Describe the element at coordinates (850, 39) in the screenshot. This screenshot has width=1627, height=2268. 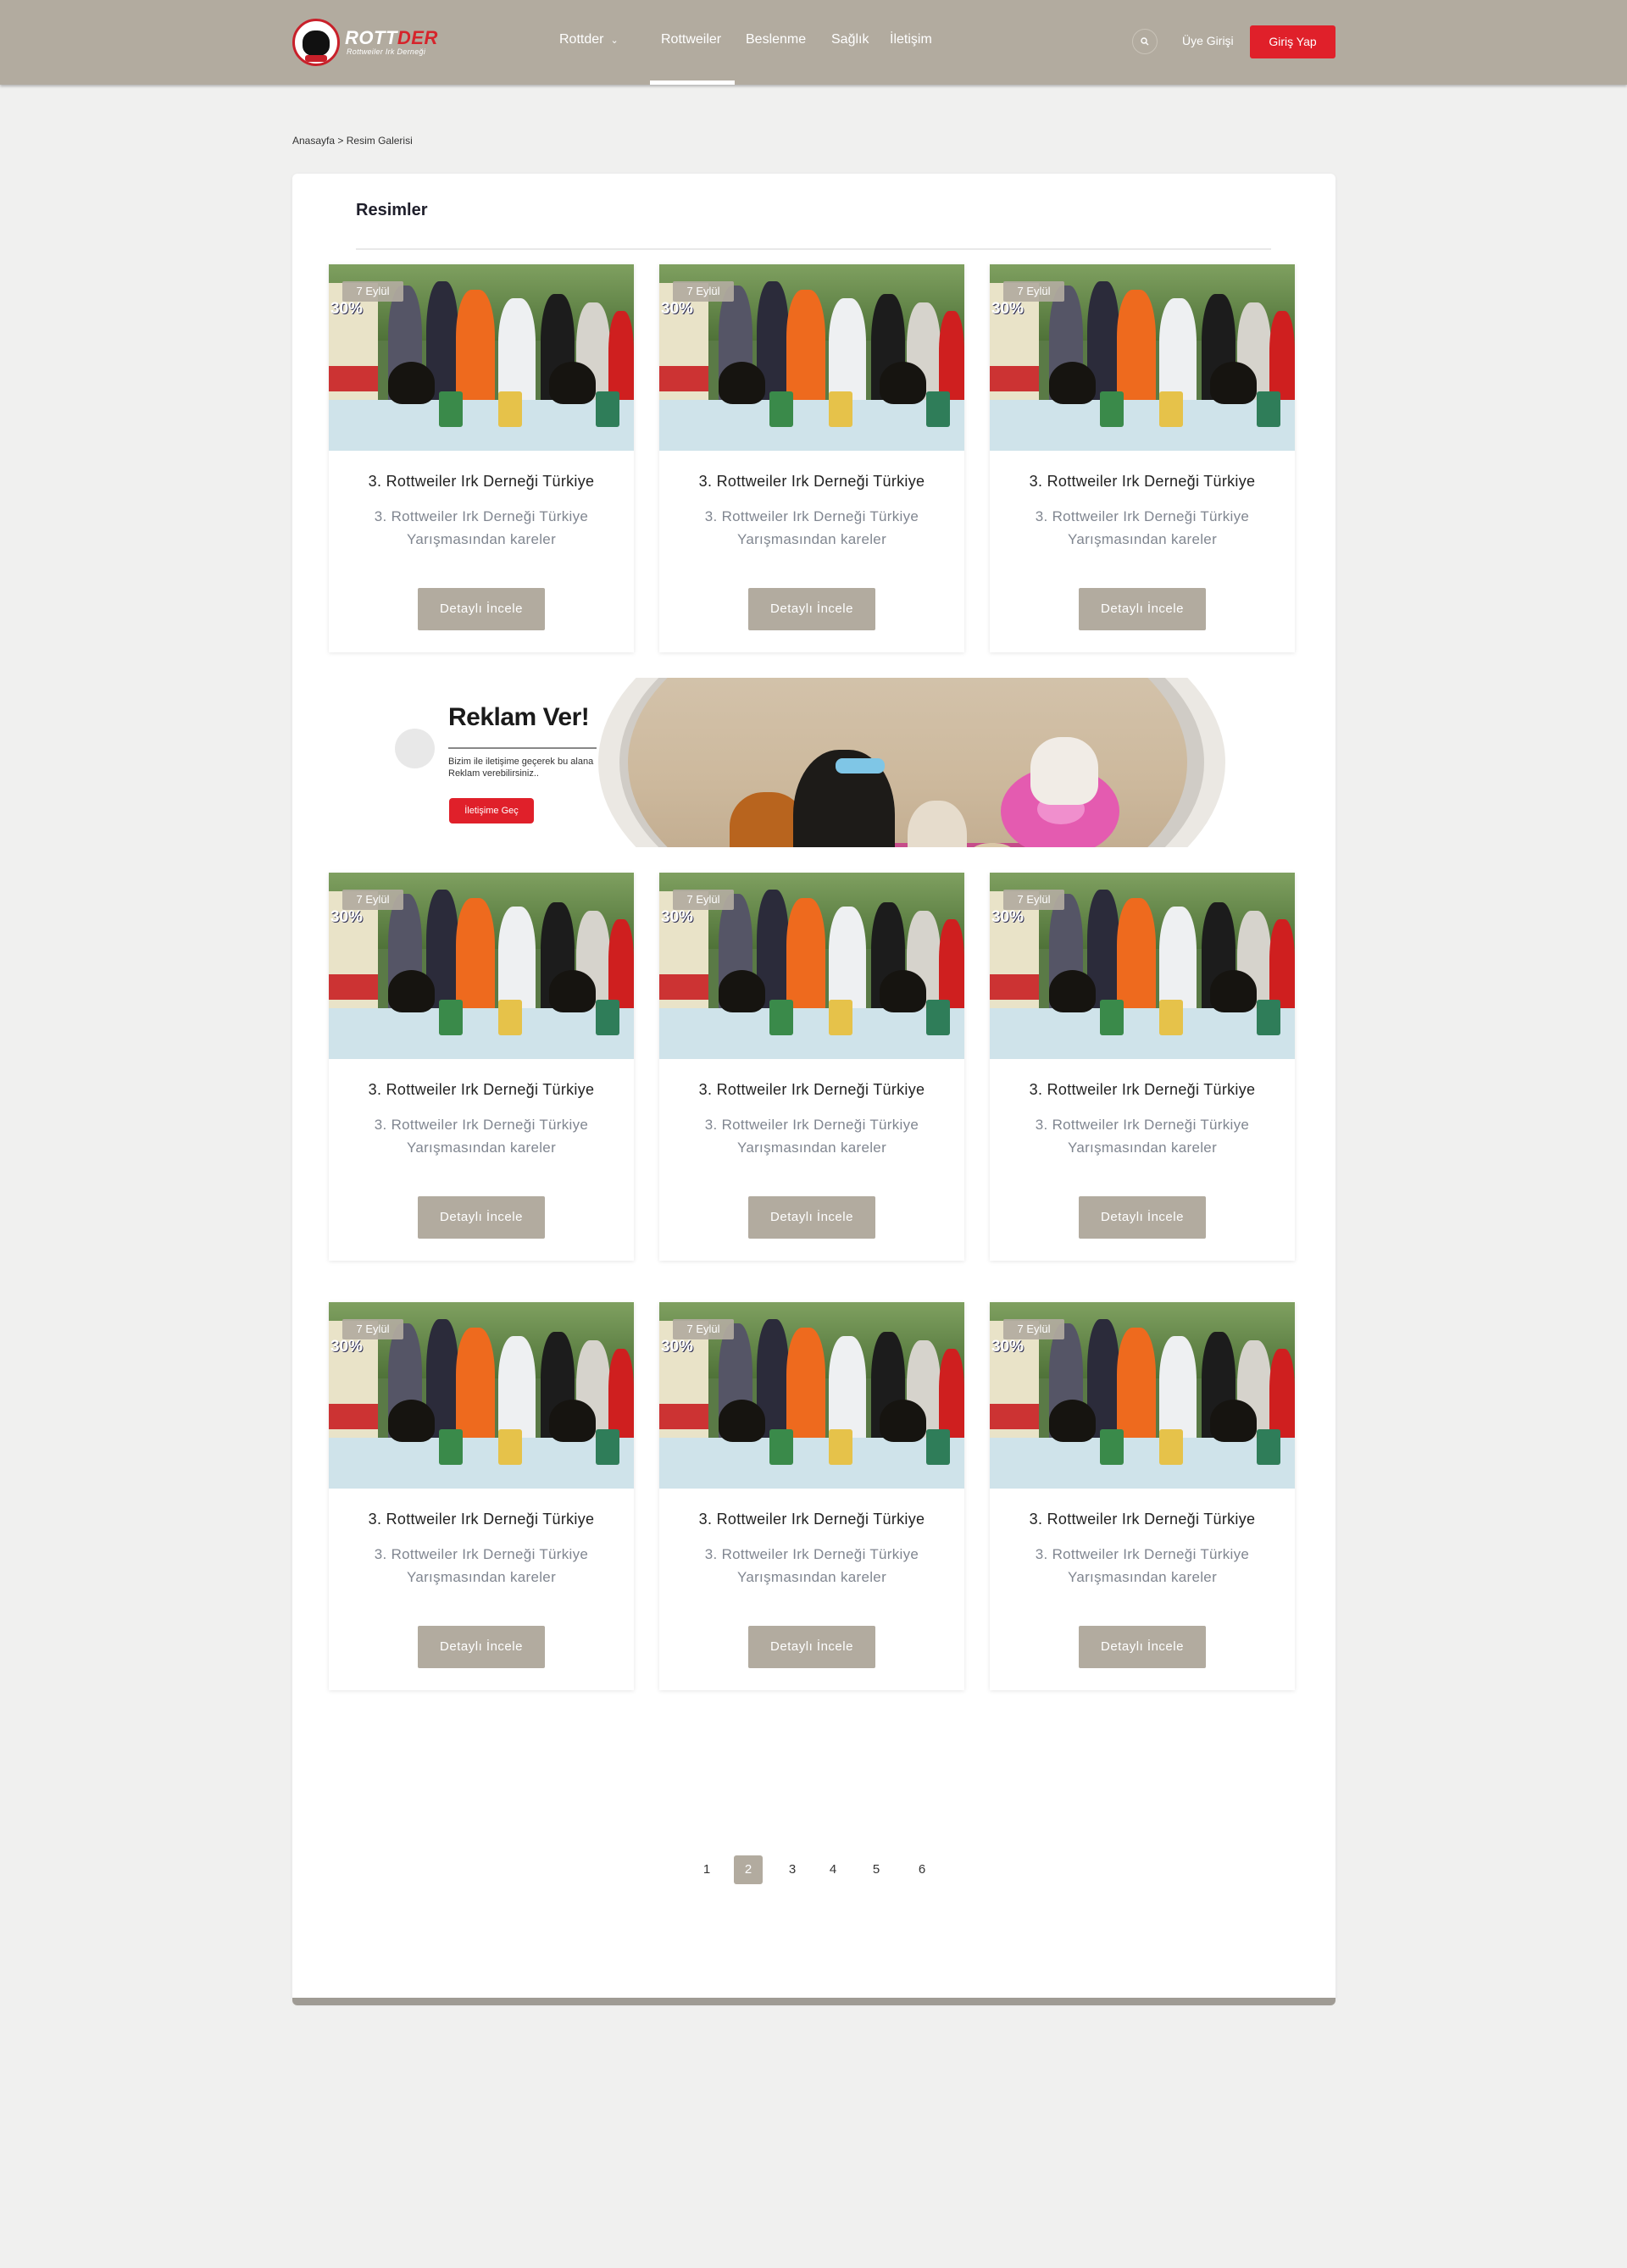
I see `nav-item-saglik: Sağlık` at that location.